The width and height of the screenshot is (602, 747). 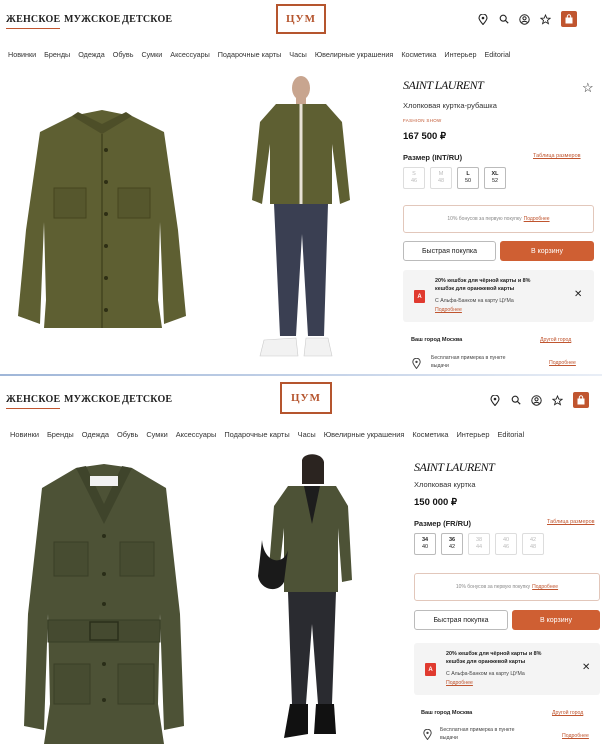 I want to click on product-price: 150 000 ₽, so click(x=436, y=502).